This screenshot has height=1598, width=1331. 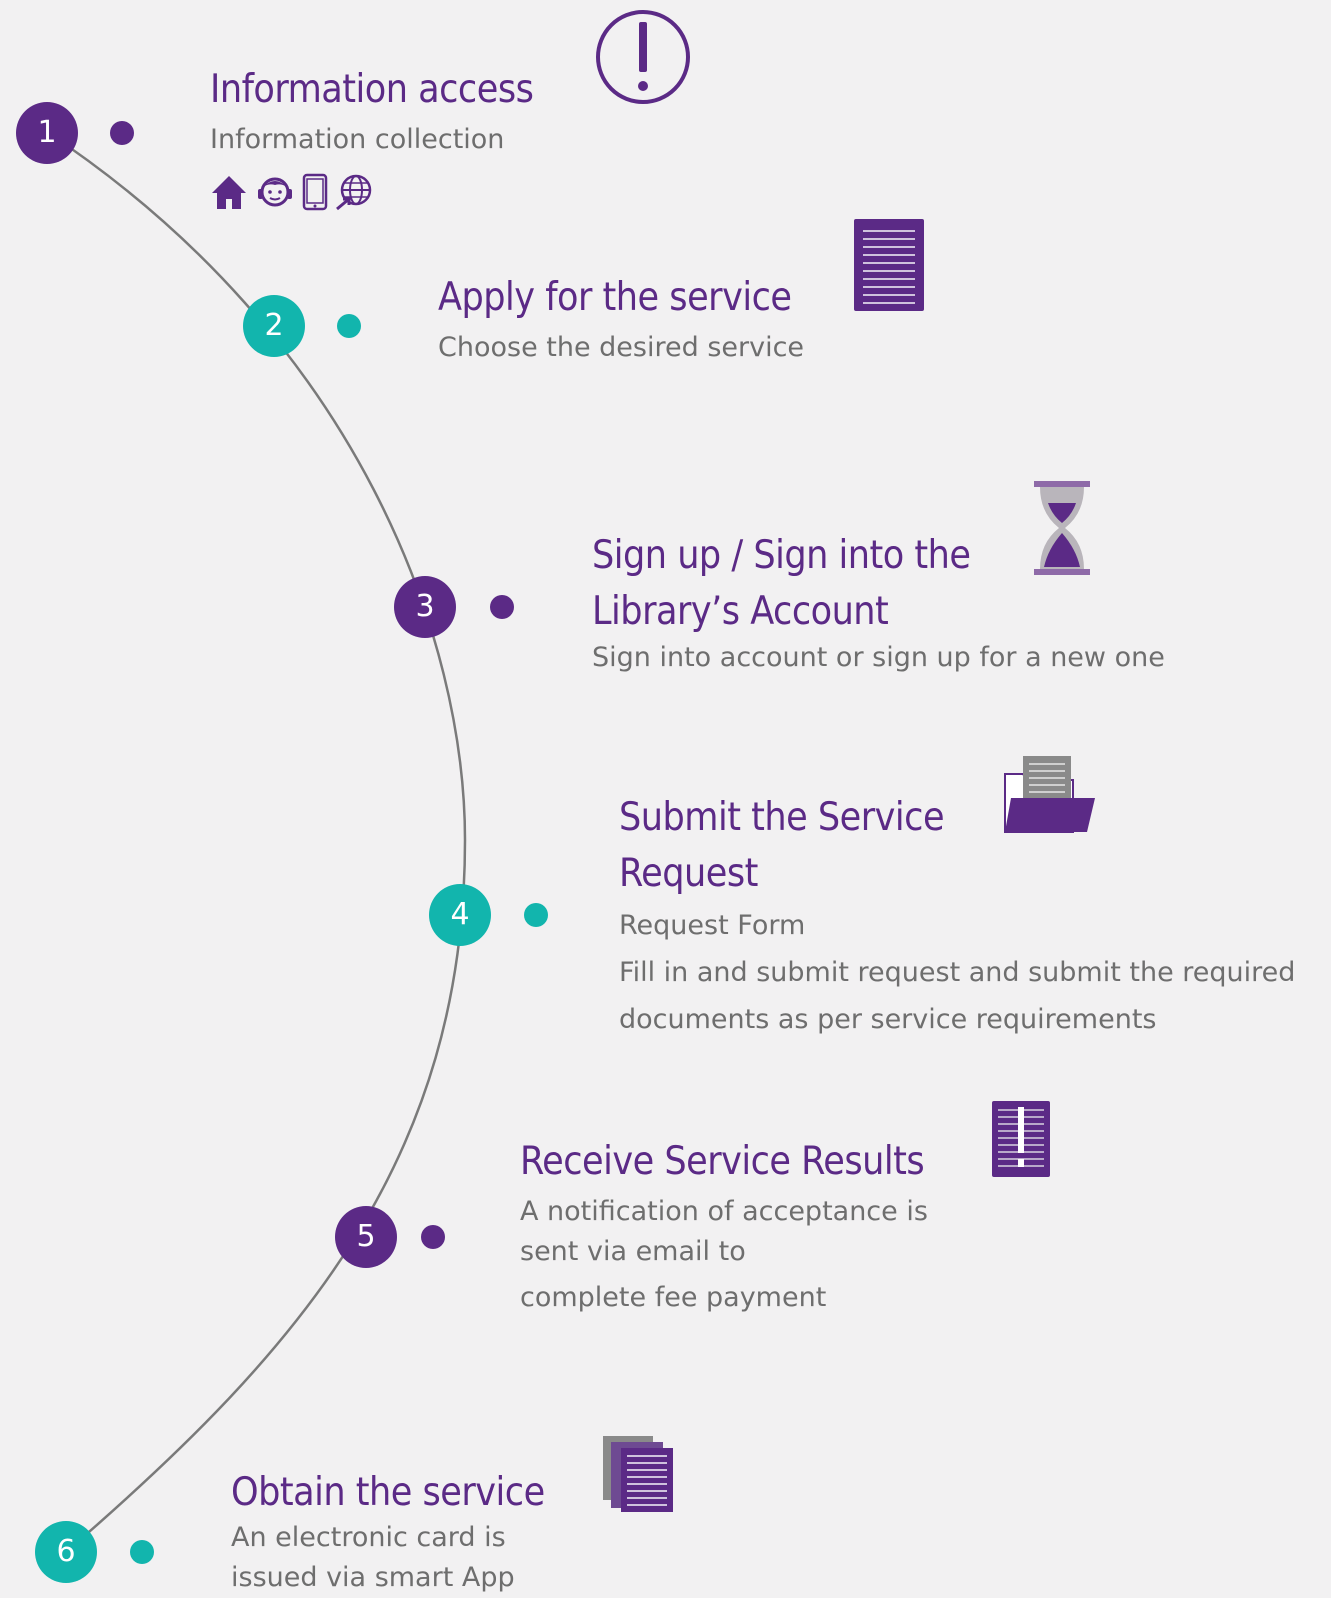 I want to click on step-1-description-line: Information collection, so click(x=357, y=139).